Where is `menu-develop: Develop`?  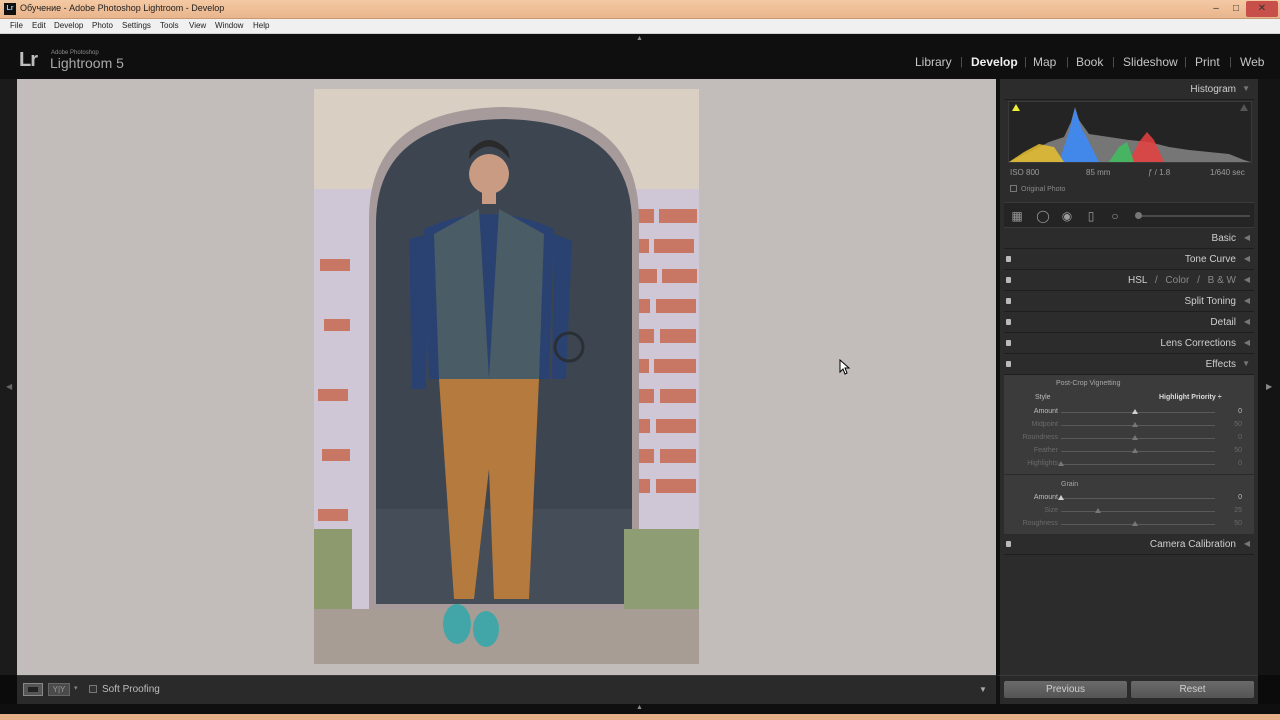
menu-develop: Develop is located at coordinates (68, 25).